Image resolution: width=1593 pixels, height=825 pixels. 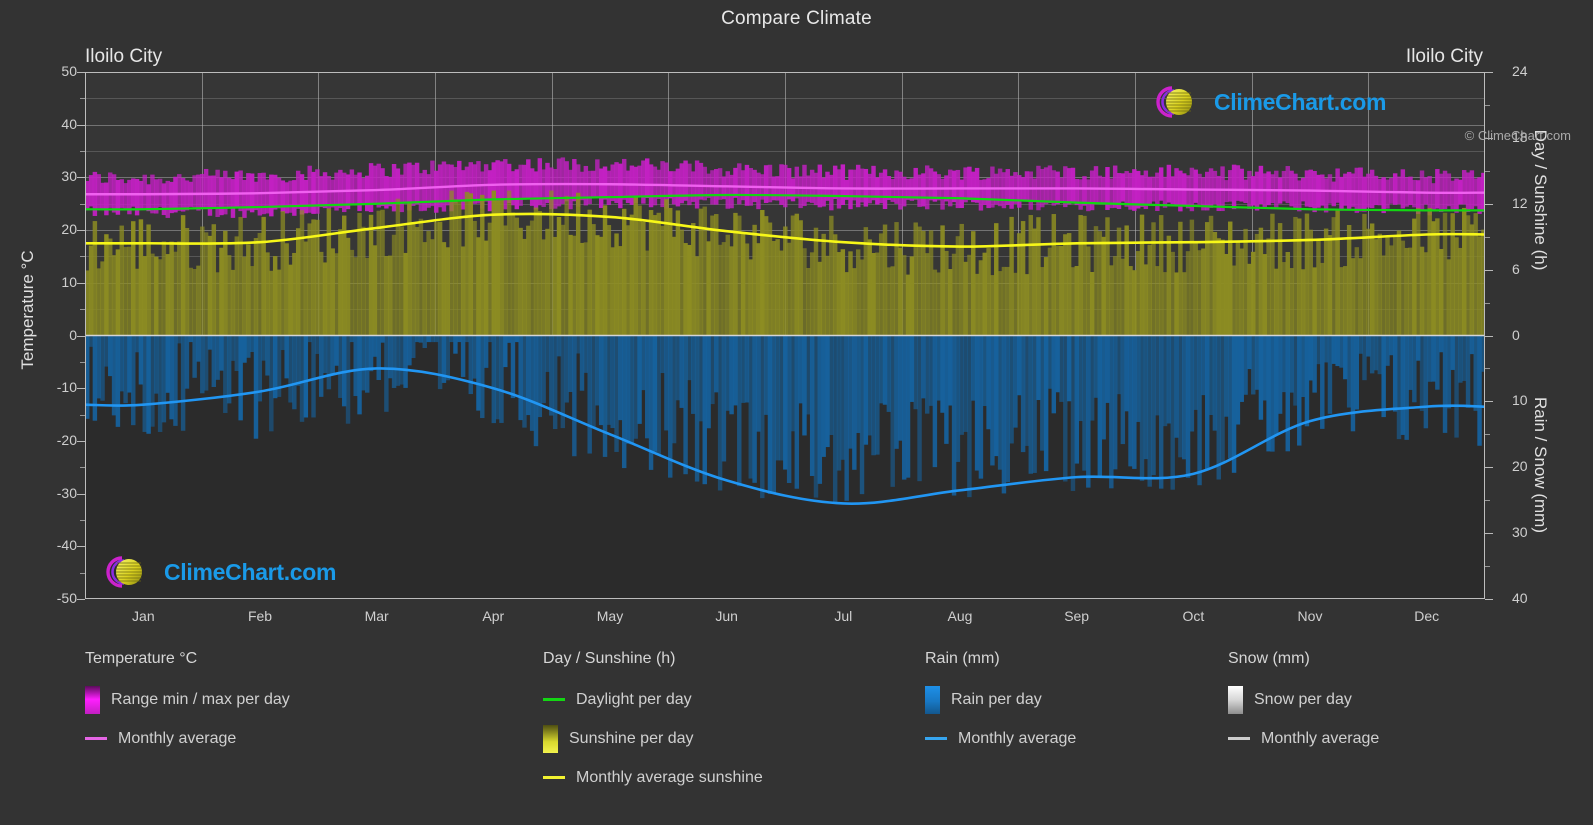 What do you see at coordinates (1520, 598) in the screenshot?
I see `y-axis-right-bottom-tick: 40` at bounding box center [1520, 598].